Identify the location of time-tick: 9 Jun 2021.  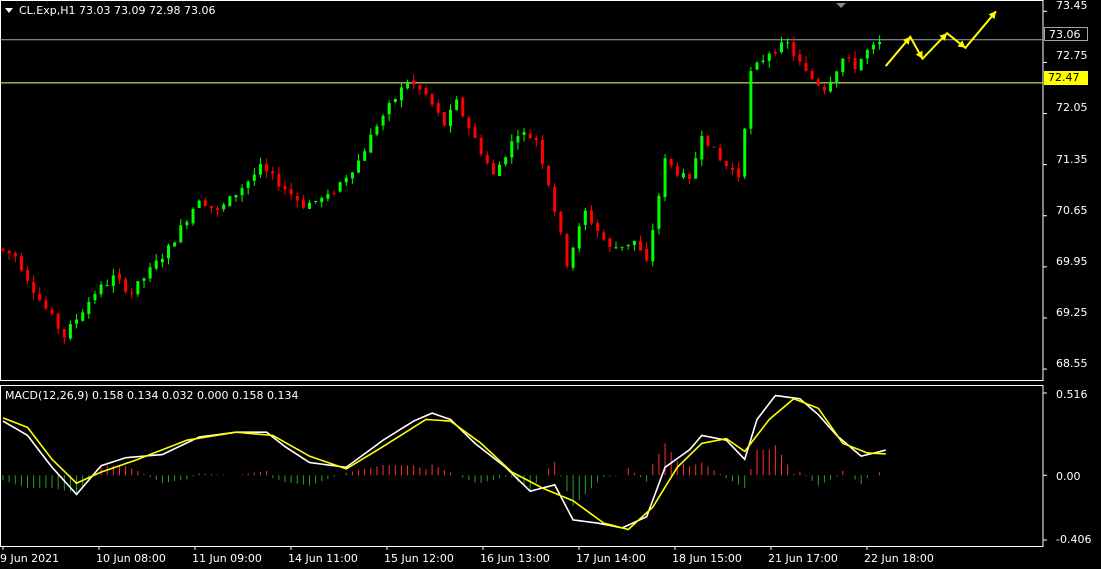
(30, 558).